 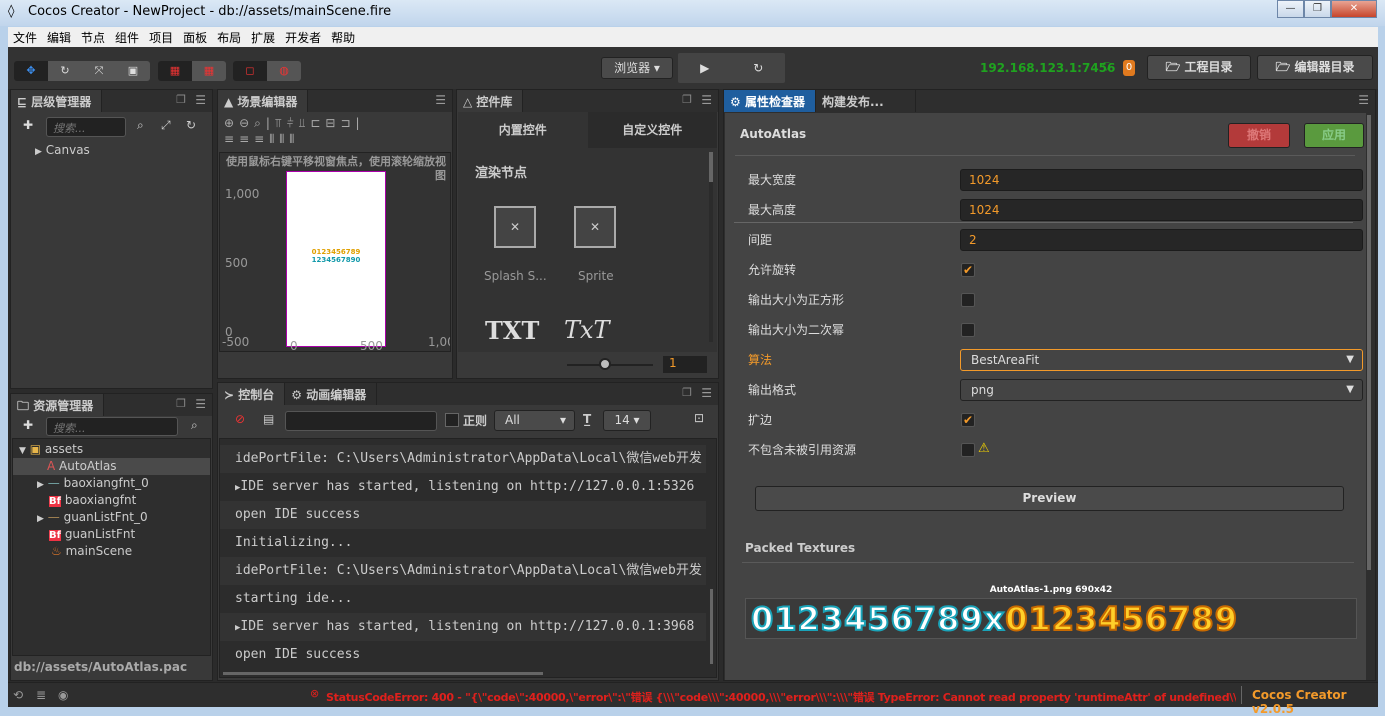 I want to click on warning-icon: ⚠, so click(x=984, y=448).